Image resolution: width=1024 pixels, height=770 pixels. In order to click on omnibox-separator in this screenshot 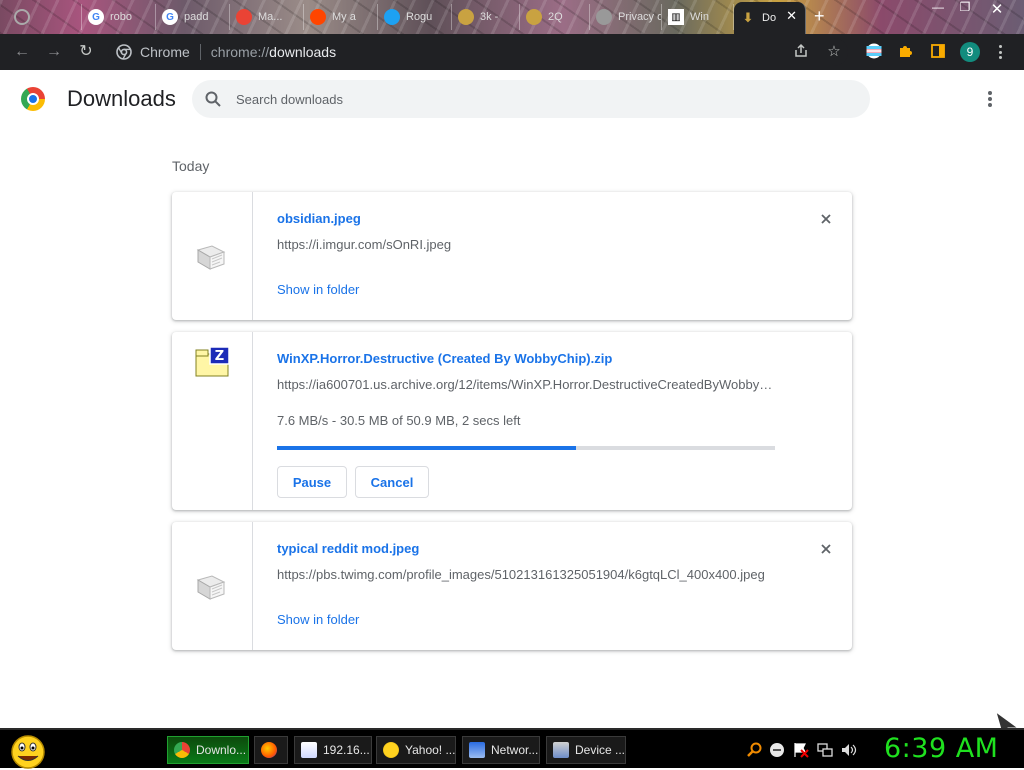, I will do `click(200, 52)`.